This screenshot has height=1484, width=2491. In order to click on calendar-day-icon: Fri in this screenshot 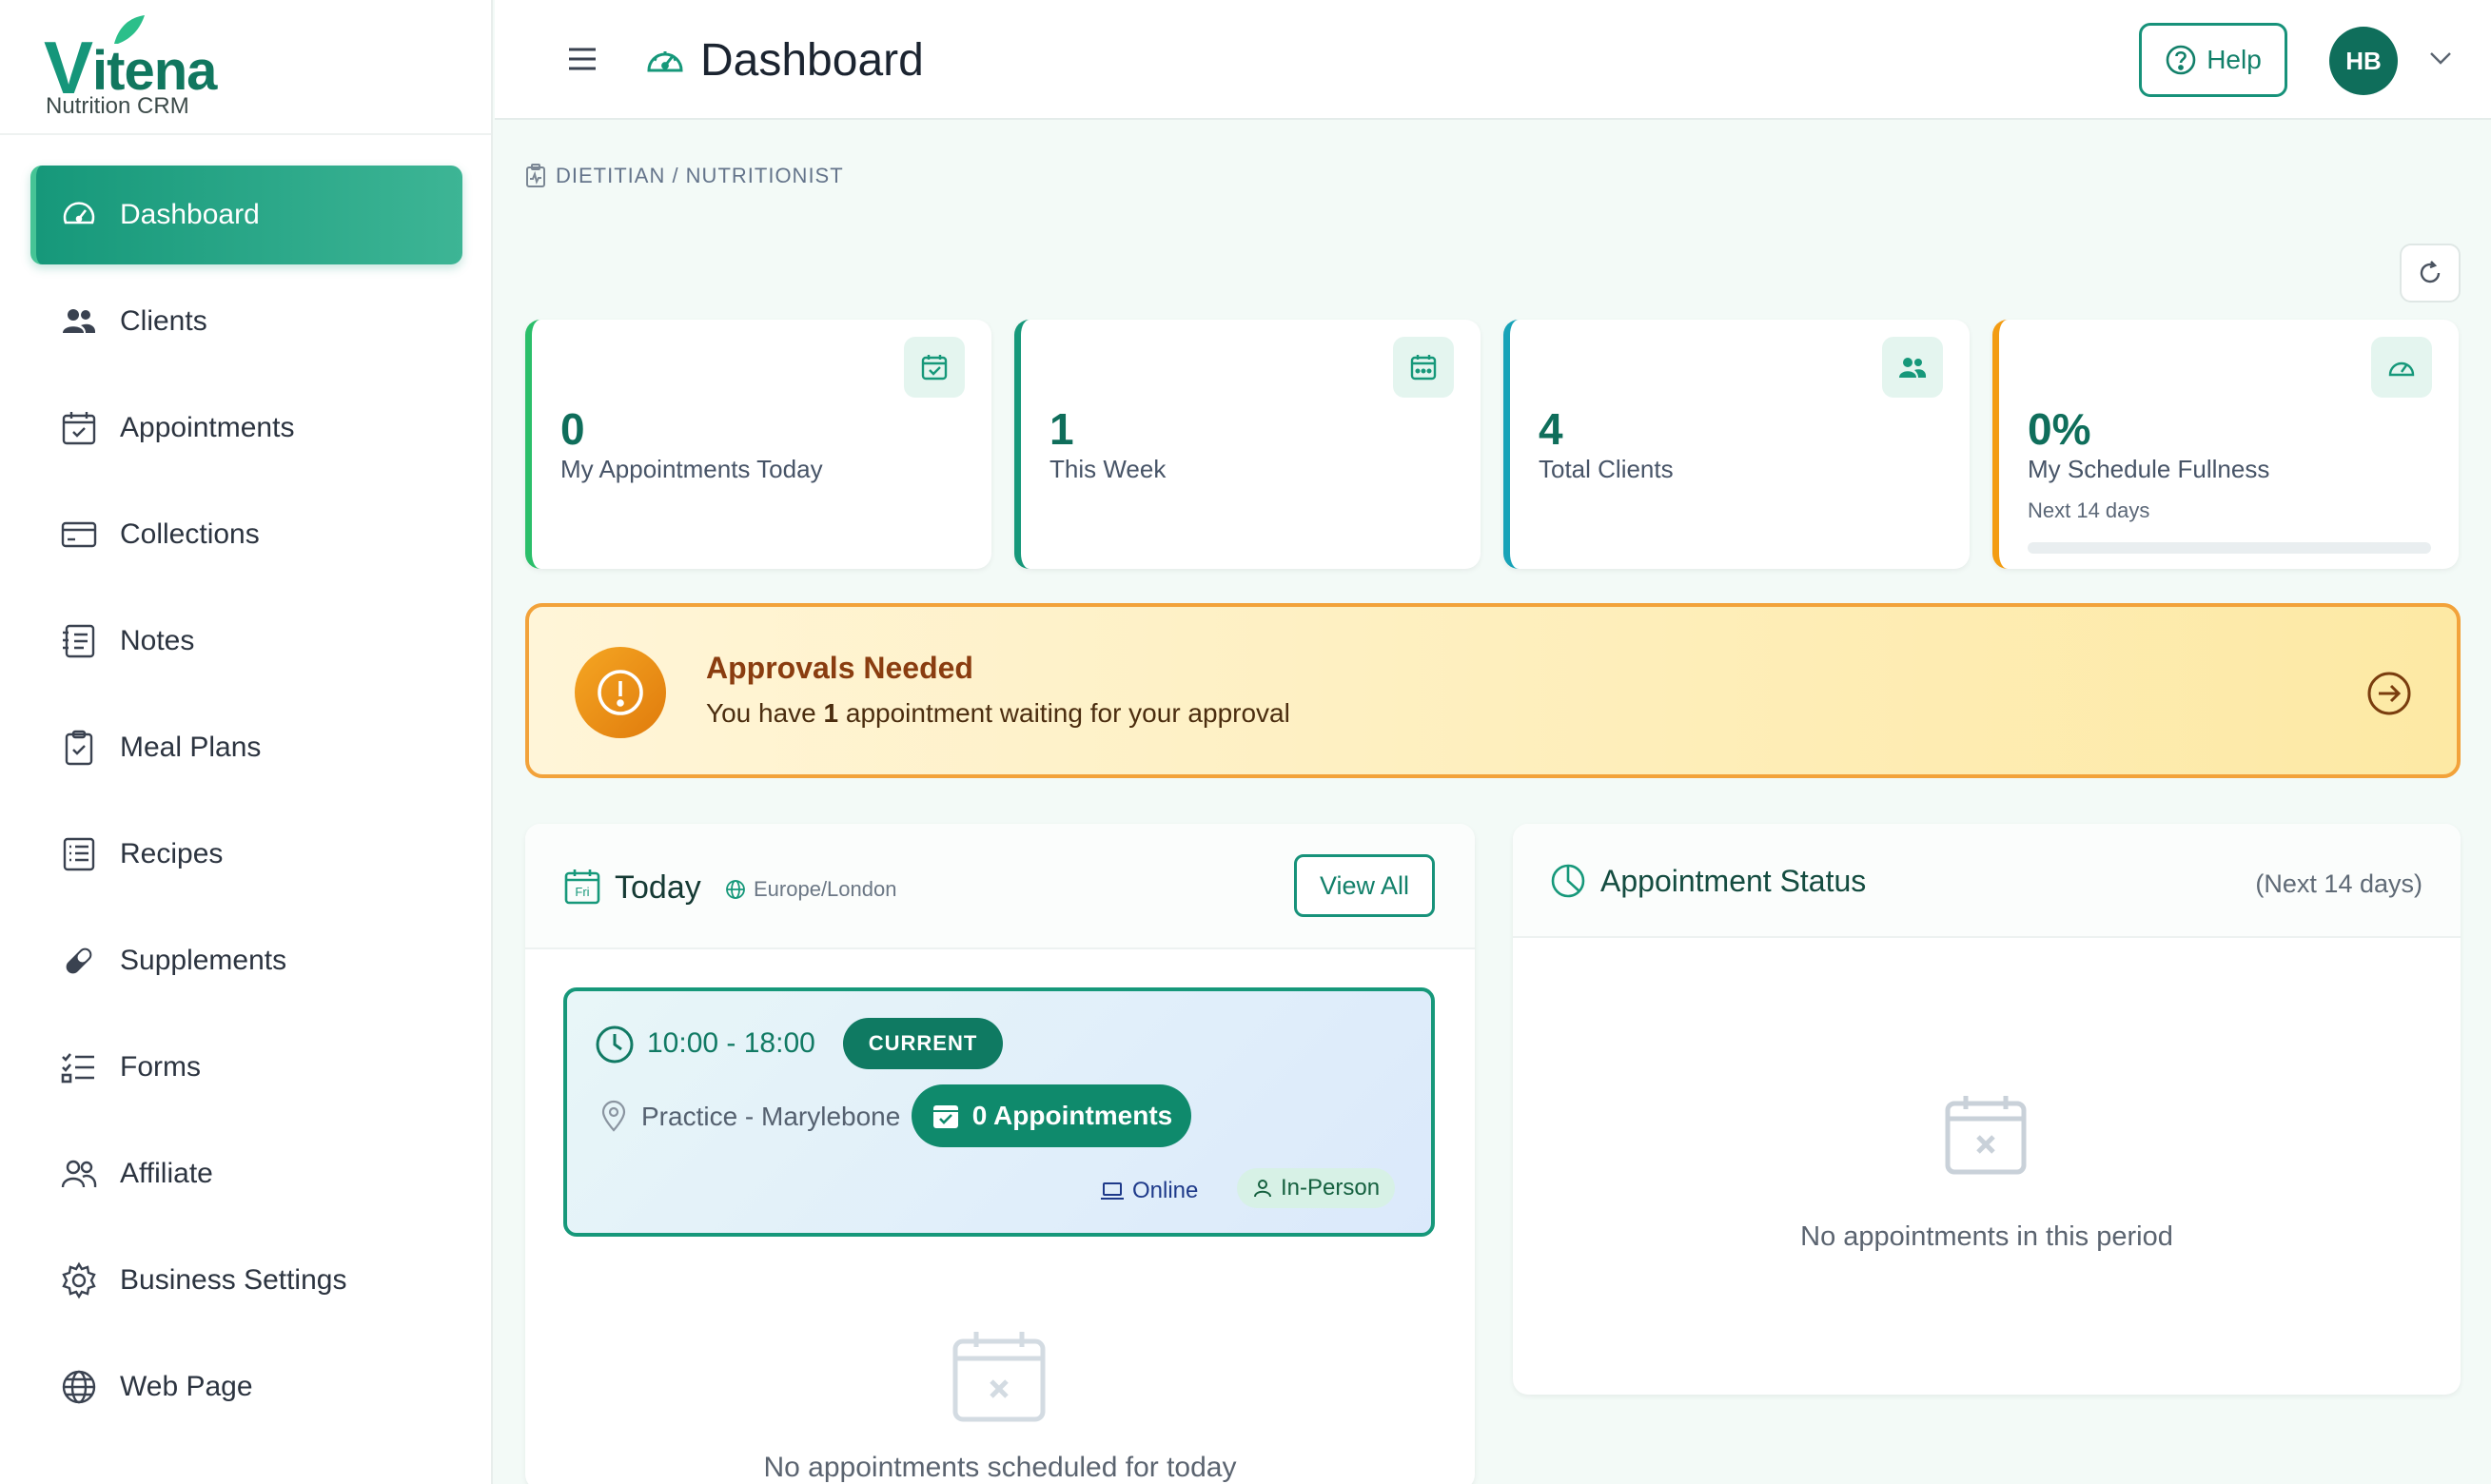, I will do `click(582, 887)`.